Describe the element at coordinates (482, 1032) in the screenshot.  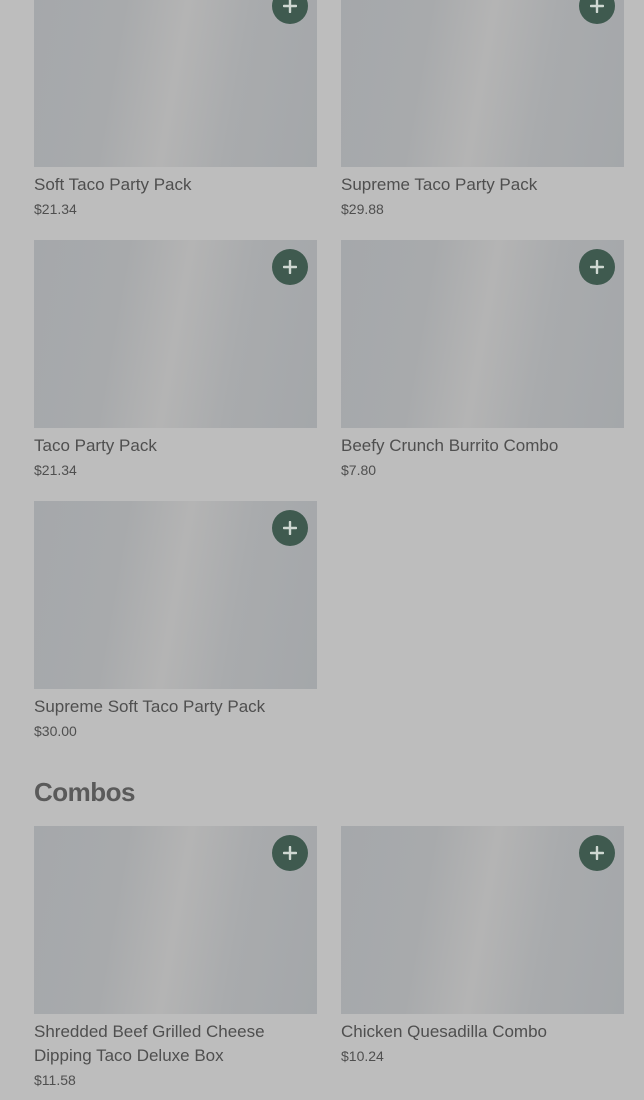
I see `menu-item-name: Chicken Quesadilla Combo` at that location.